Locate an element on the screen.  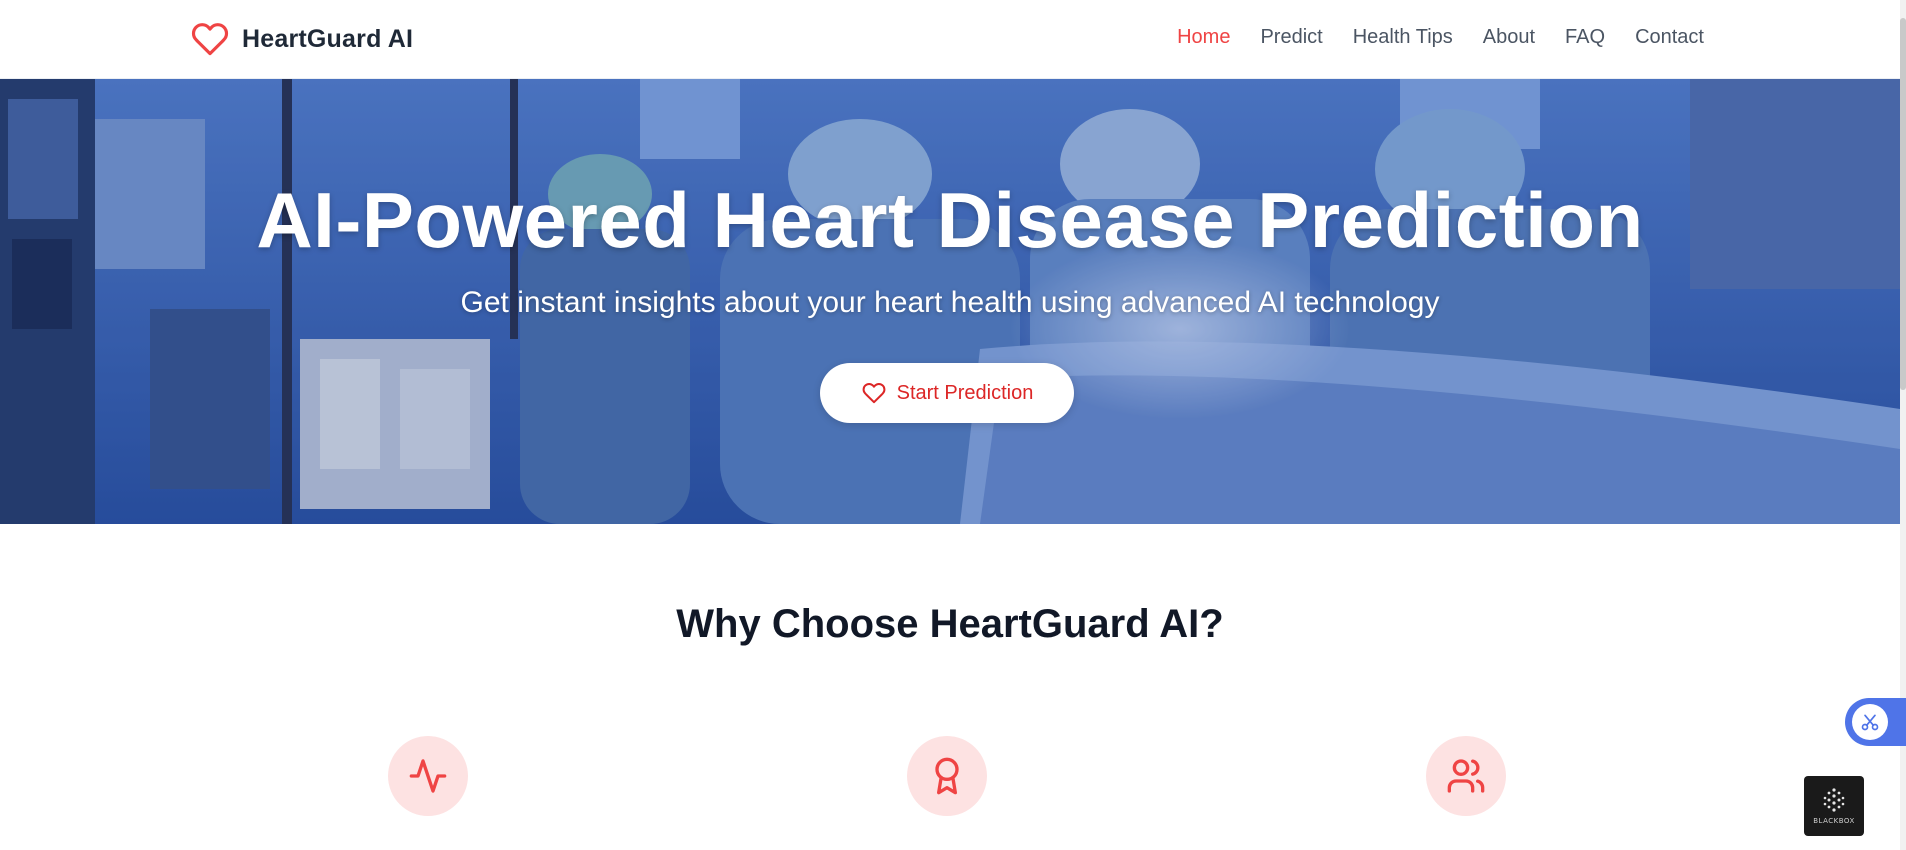
start-prediction-button: Start Prediction is located at coordinates (947, 393).